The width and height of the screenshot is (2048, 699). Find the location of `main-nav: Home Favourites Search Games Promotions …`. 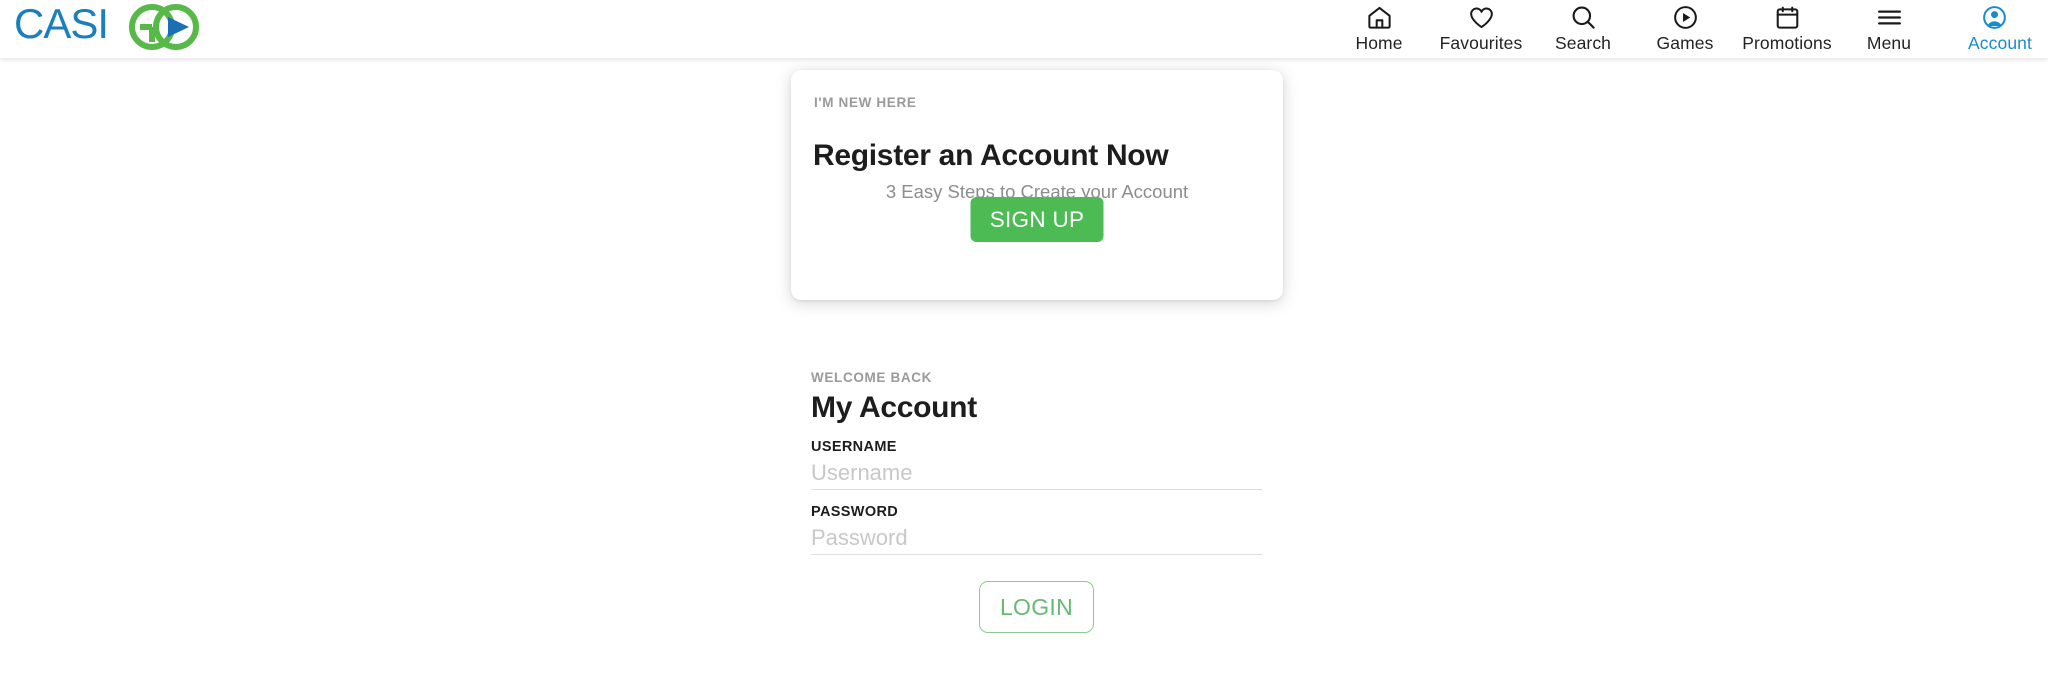

main-nav: Home Favourites Search Games Promotions … is located at coordinates (1688, 29).